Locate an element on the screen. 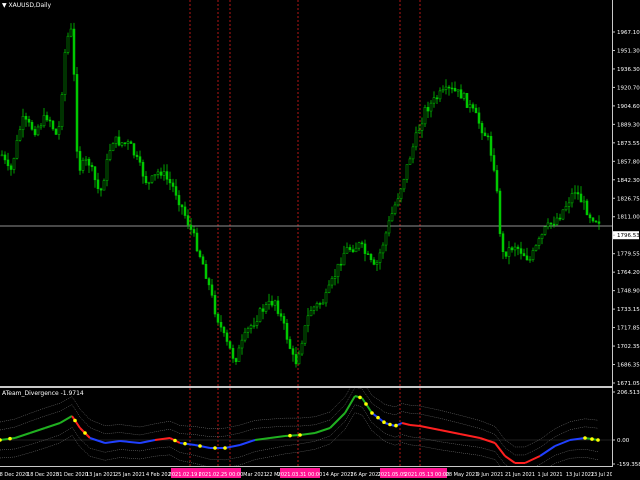  price-label: 1779.55 is located at coordinates (628, 255).